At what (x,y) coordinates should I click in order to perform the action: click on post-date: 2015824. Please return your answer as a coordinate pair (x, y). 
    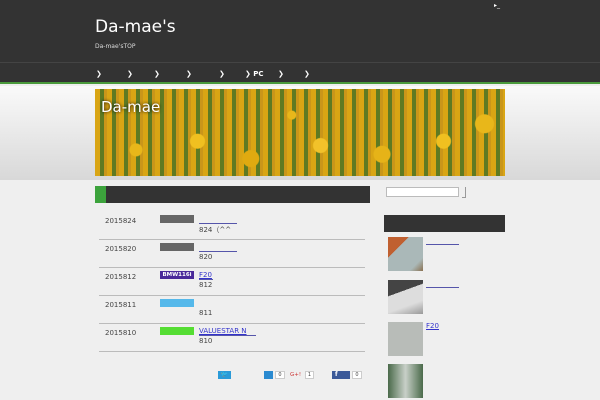
    Looking at the image, I should click on (121, 221).